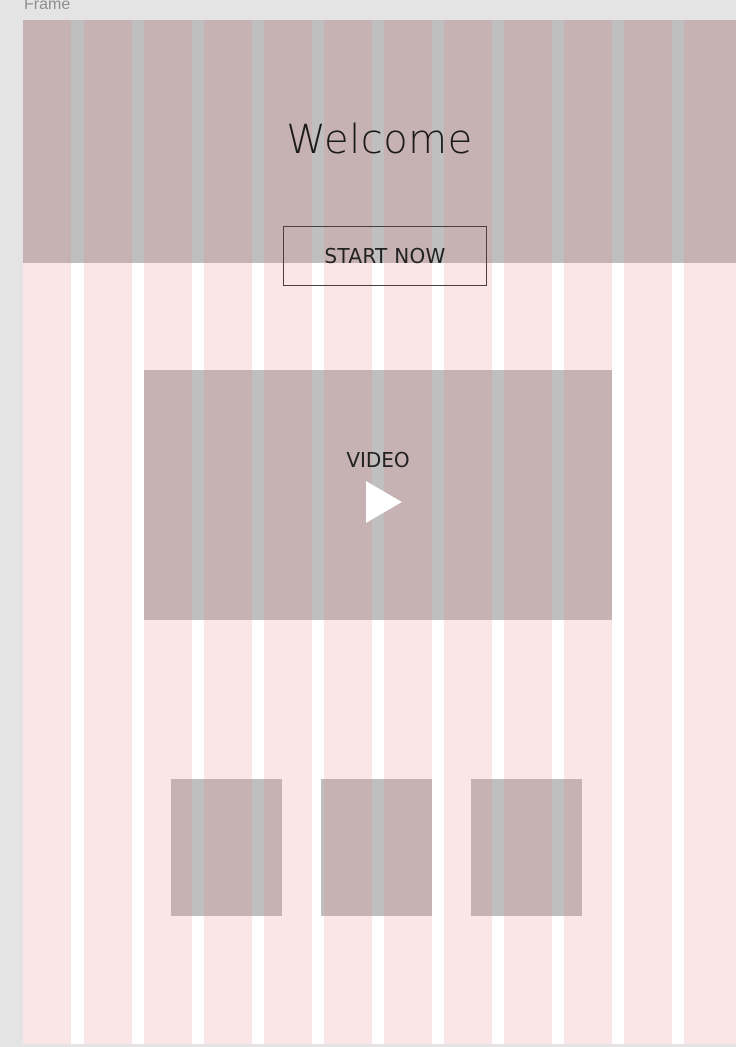 The width and height of the screenshot is (736, 1047). What do you see at coordinates (385, 256) in the screenshot?
I see `start-now-button: START NOW` at bounding box center [385, 256].